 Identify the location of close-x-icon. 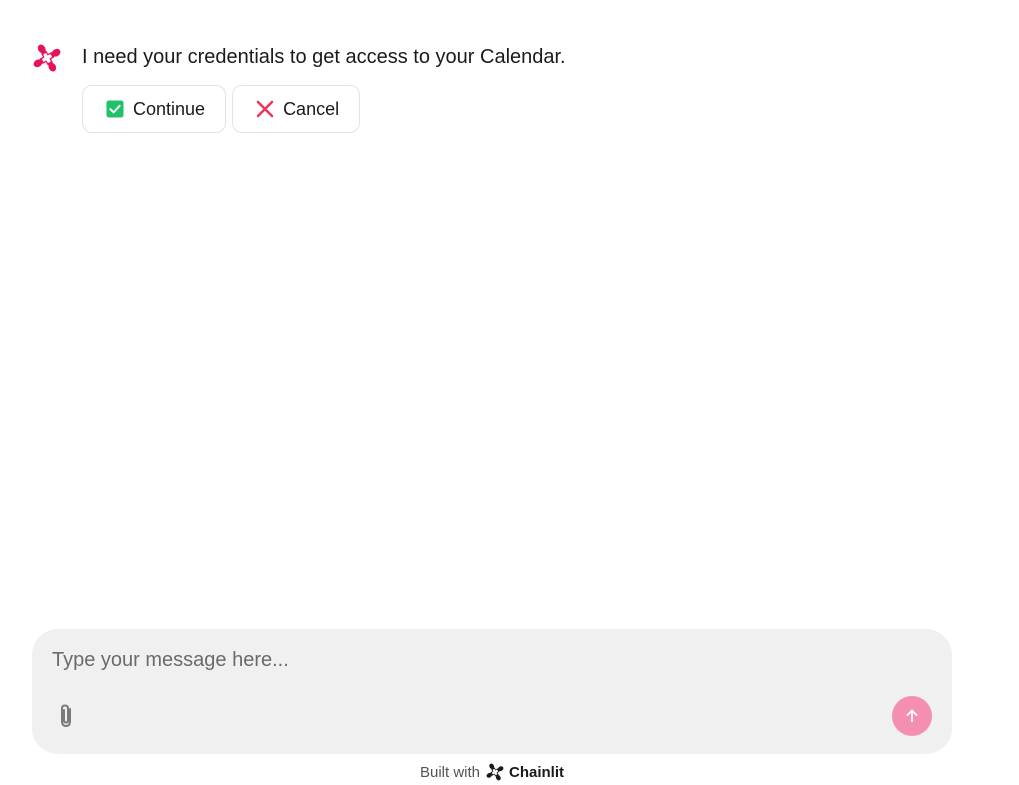
(265, 109).